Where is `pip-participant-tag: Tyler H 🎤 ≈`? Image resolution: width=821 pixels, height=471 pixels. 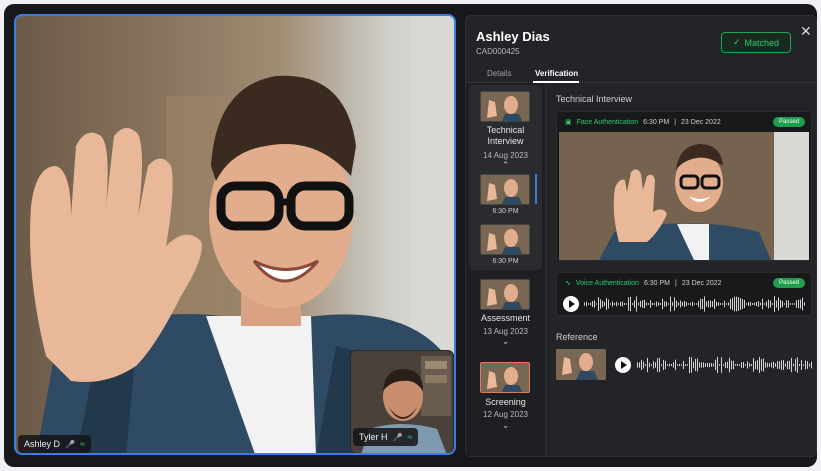 pip-participant-tag: Tyler H 🎤 ≈ is located at coordinates (386, 437).